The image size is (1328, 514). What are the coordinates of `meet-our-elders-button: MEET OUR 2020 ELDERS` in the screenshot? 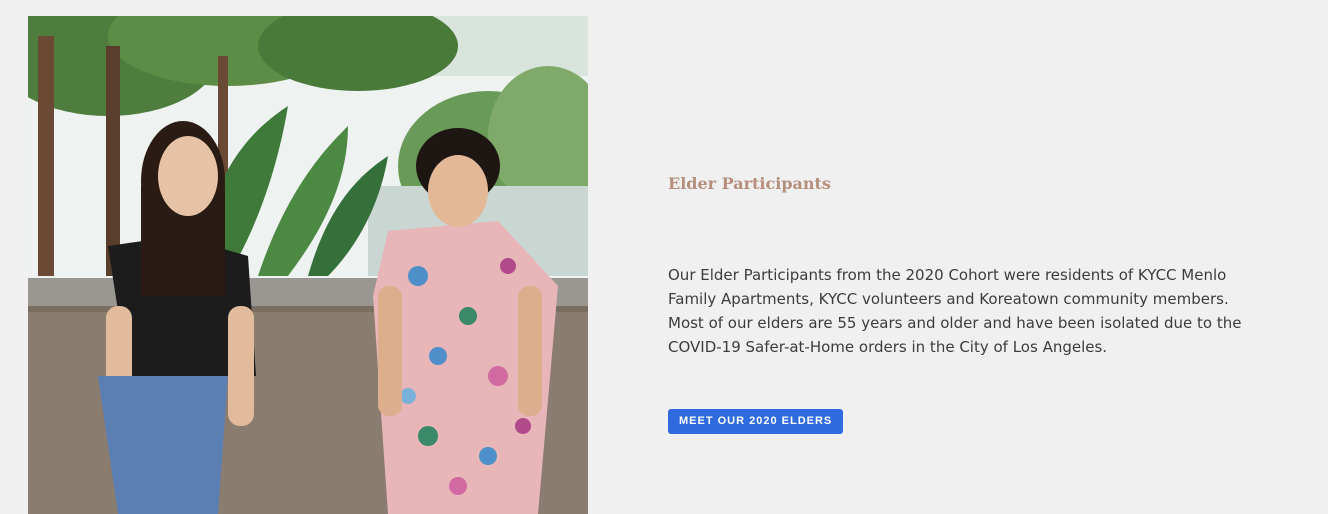 It's located at (756, 421).